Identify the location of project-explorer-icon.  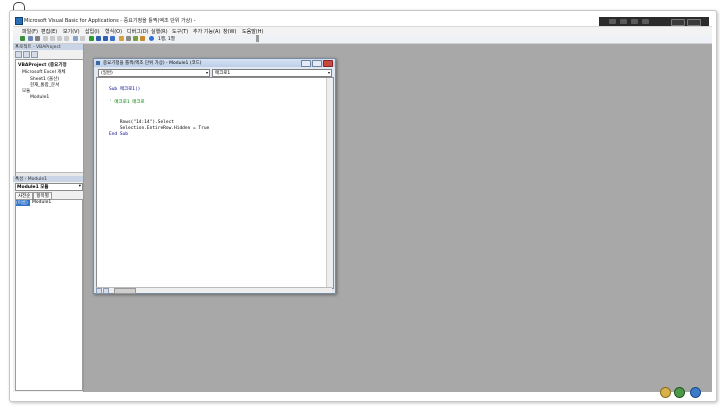
(121, 38).